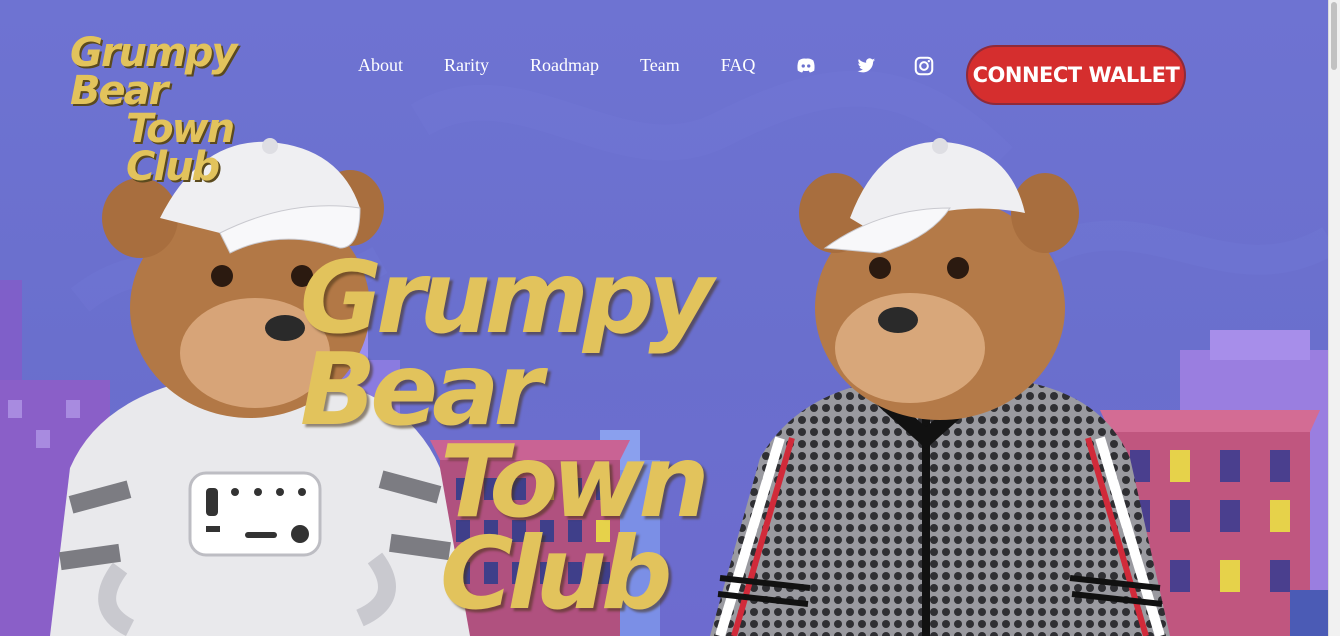 The width and height of the screenshot is (1340, 636). I want to click on main-nav: About Rarity Roadmap Team FAQ, so click(577, 65).